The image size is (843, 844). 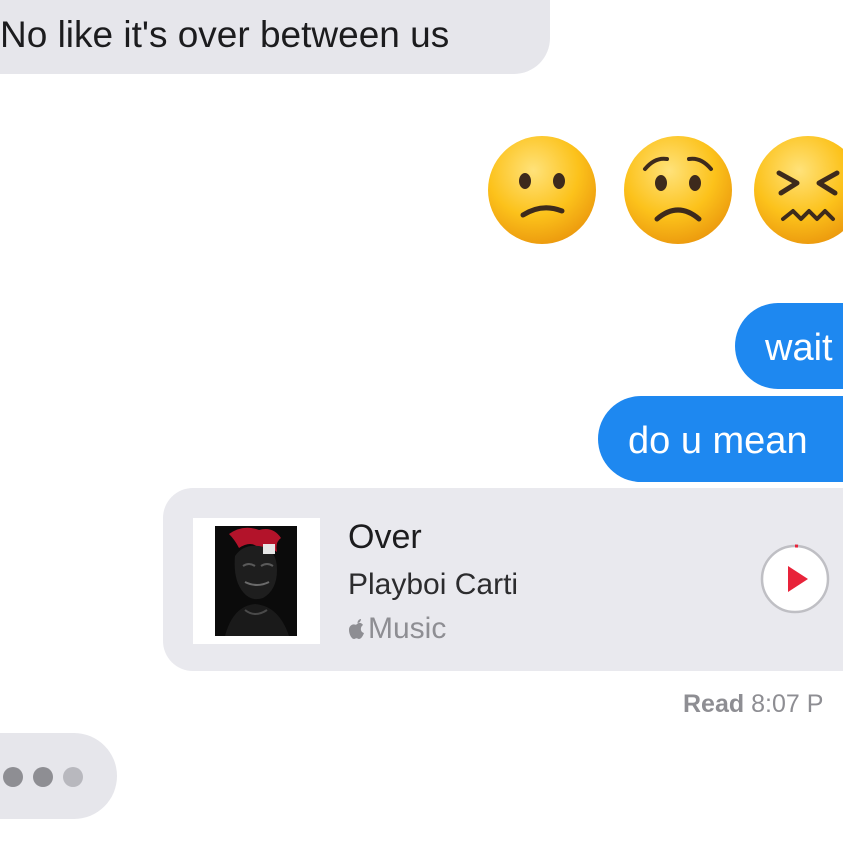 What do you see at coordinates (787, 704) in the screenshot?
I see `read-time: 8:07 P` at bounding box center [787, 704].